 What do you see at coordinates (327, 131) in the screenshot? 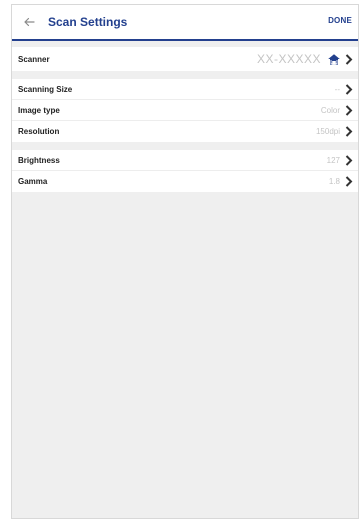
I see `resolution-value: 150dpi` at bounding box center [327, 131].